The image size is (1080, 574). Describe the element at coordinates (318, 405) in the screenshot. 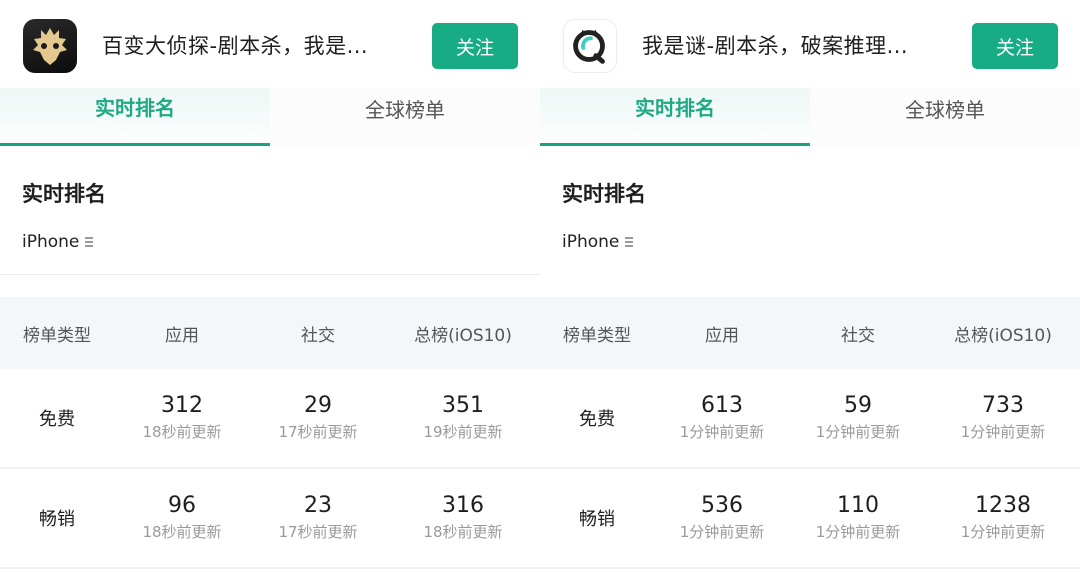

I see `rank-value: 29` at that location.